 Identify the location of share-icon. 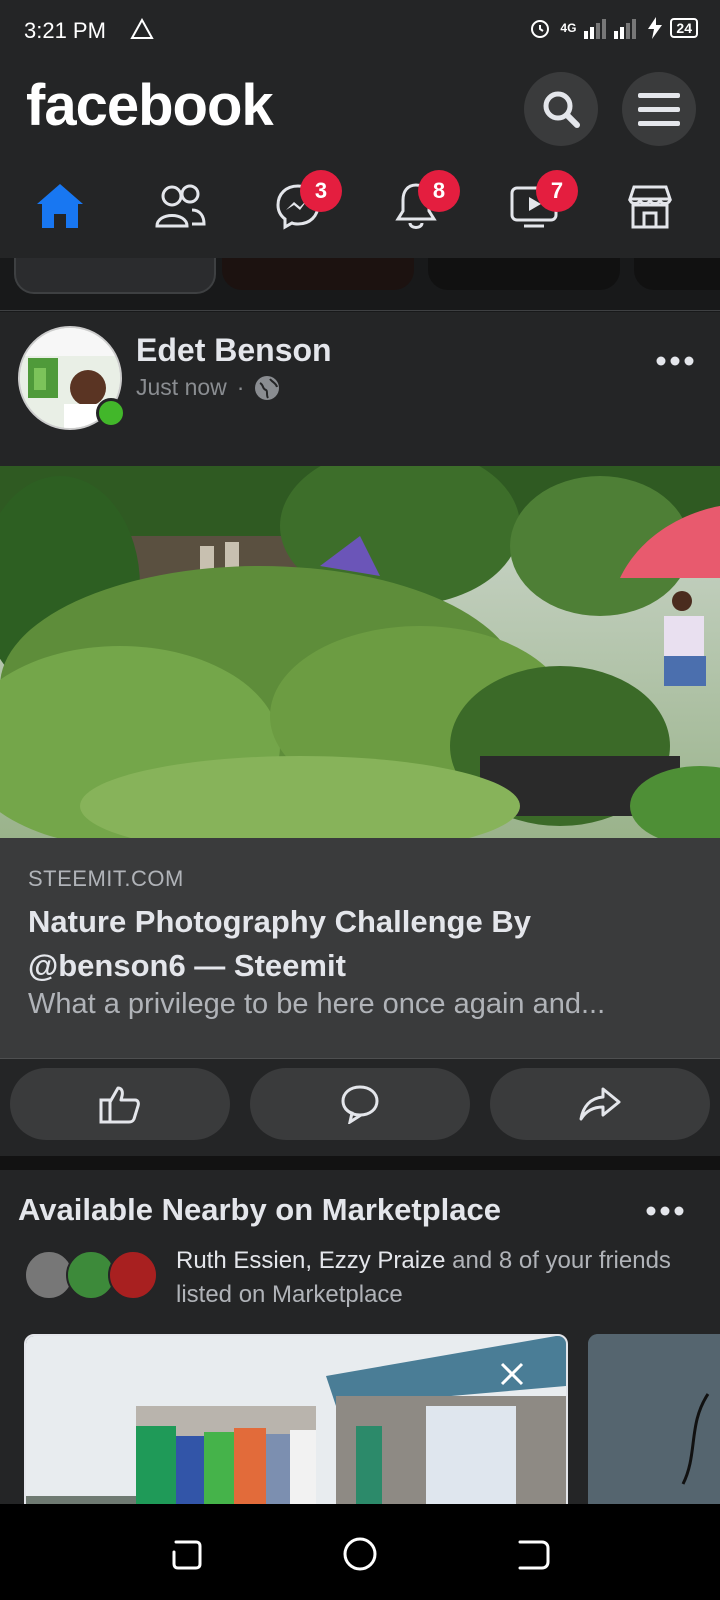
(600, 1104).